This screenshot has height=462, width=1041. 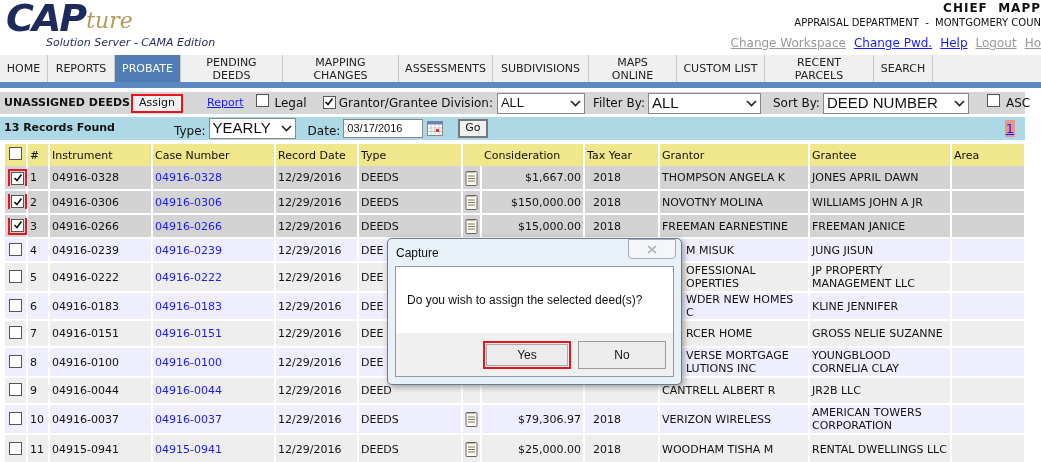 What do you see at coordinates (383, 128) in the screenshot?
I see `date-field: 03/17/2016` at bounding box center [383, 128].